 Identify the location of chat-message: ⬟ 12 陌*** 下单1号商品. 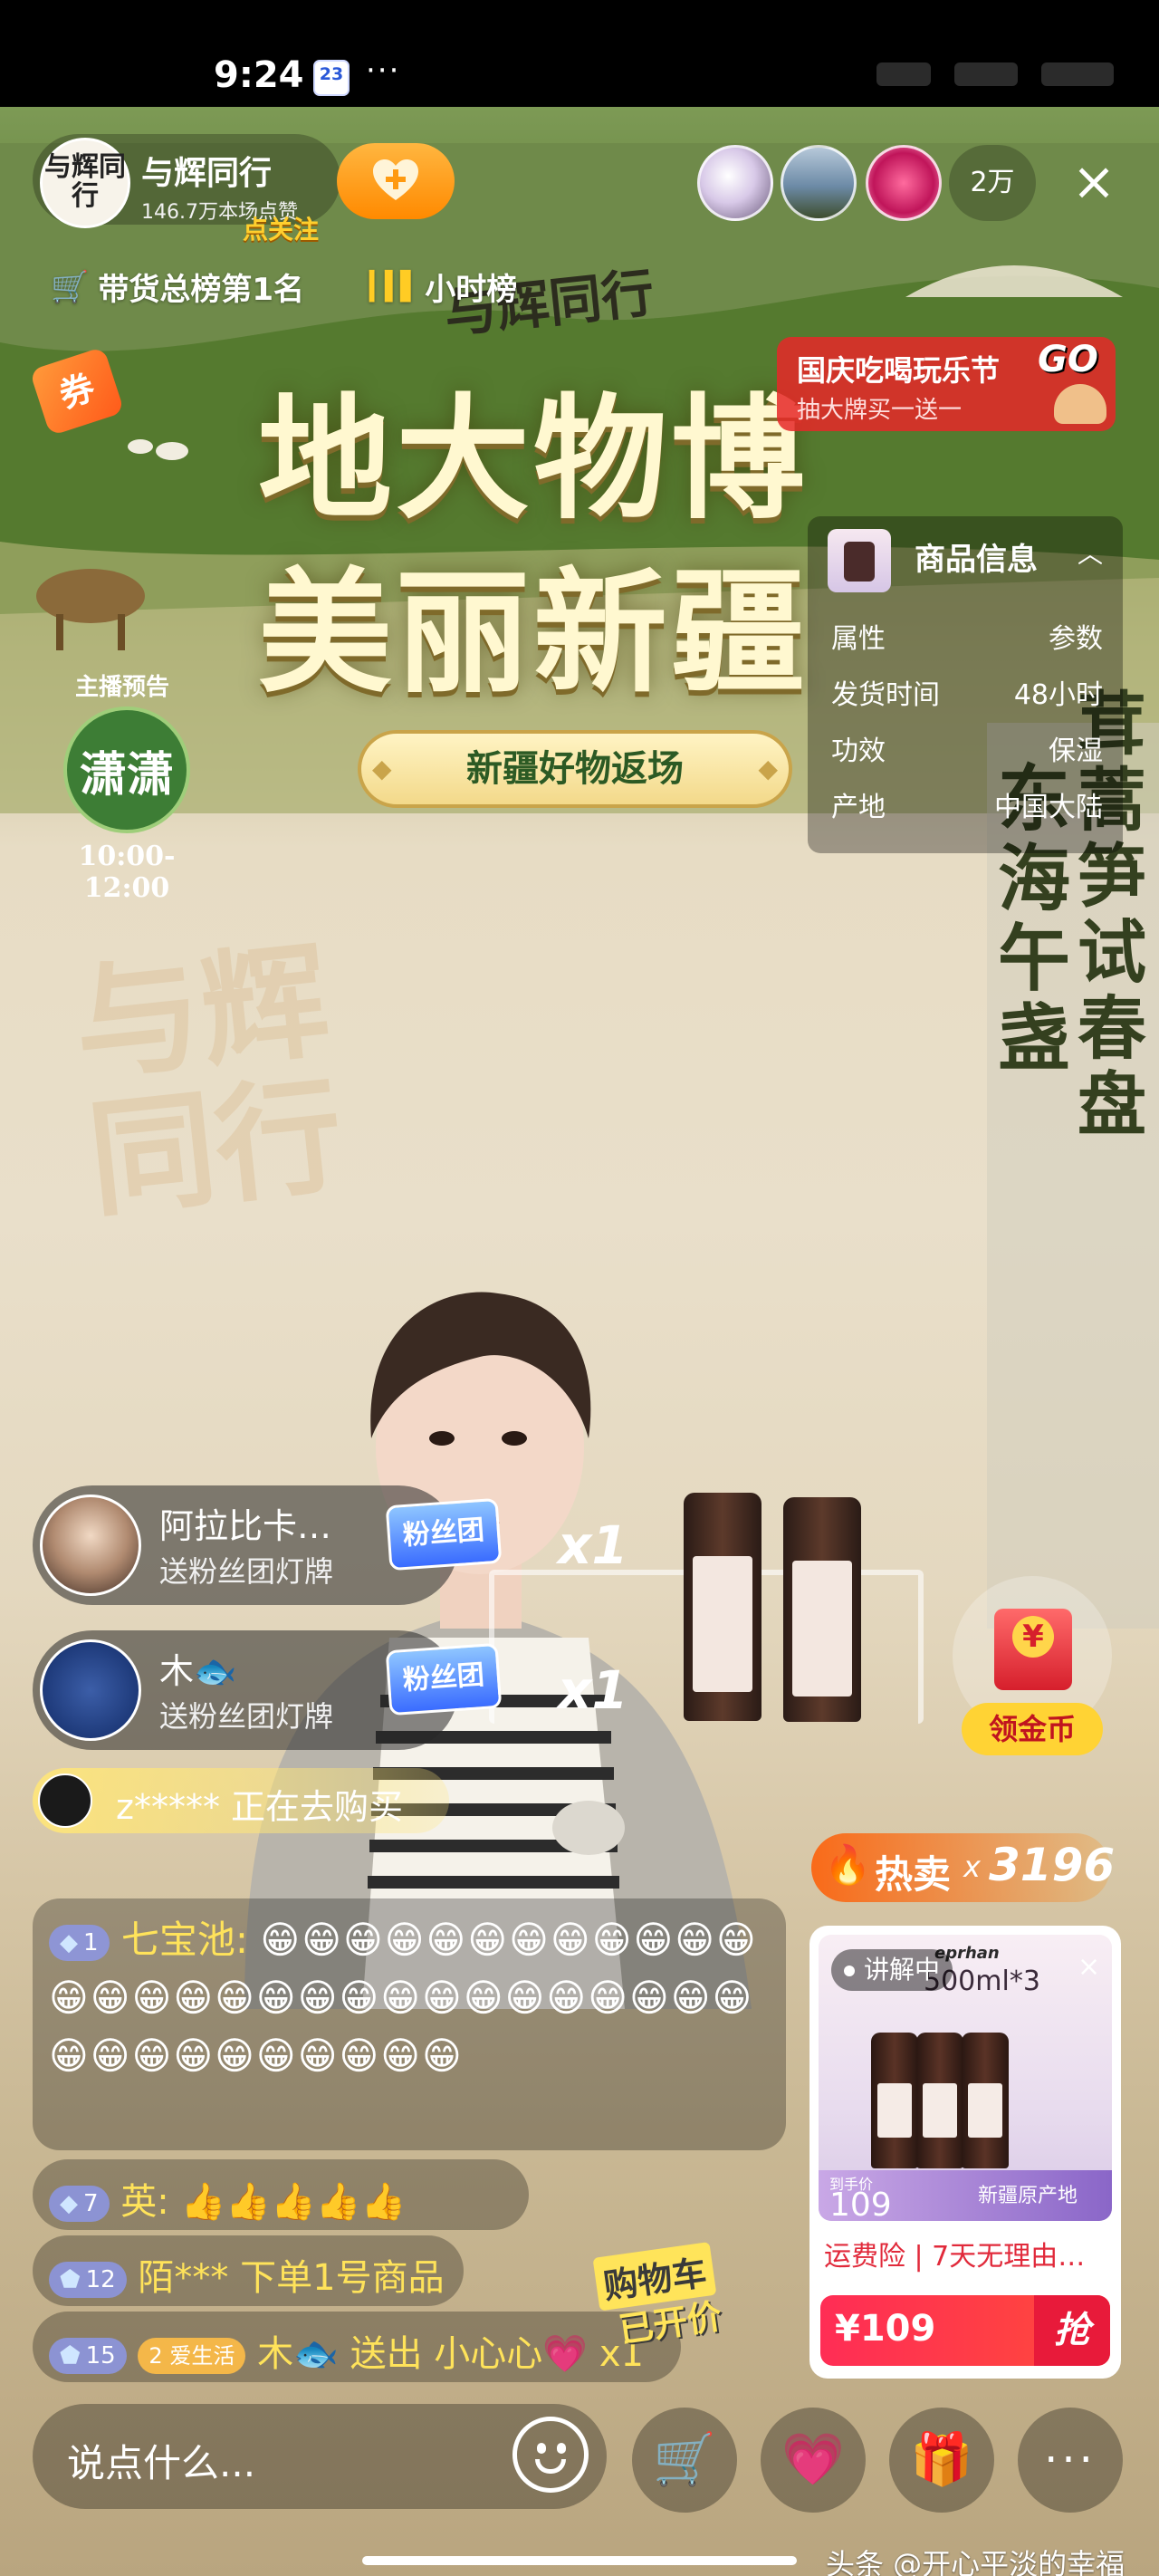
(249, 2270).